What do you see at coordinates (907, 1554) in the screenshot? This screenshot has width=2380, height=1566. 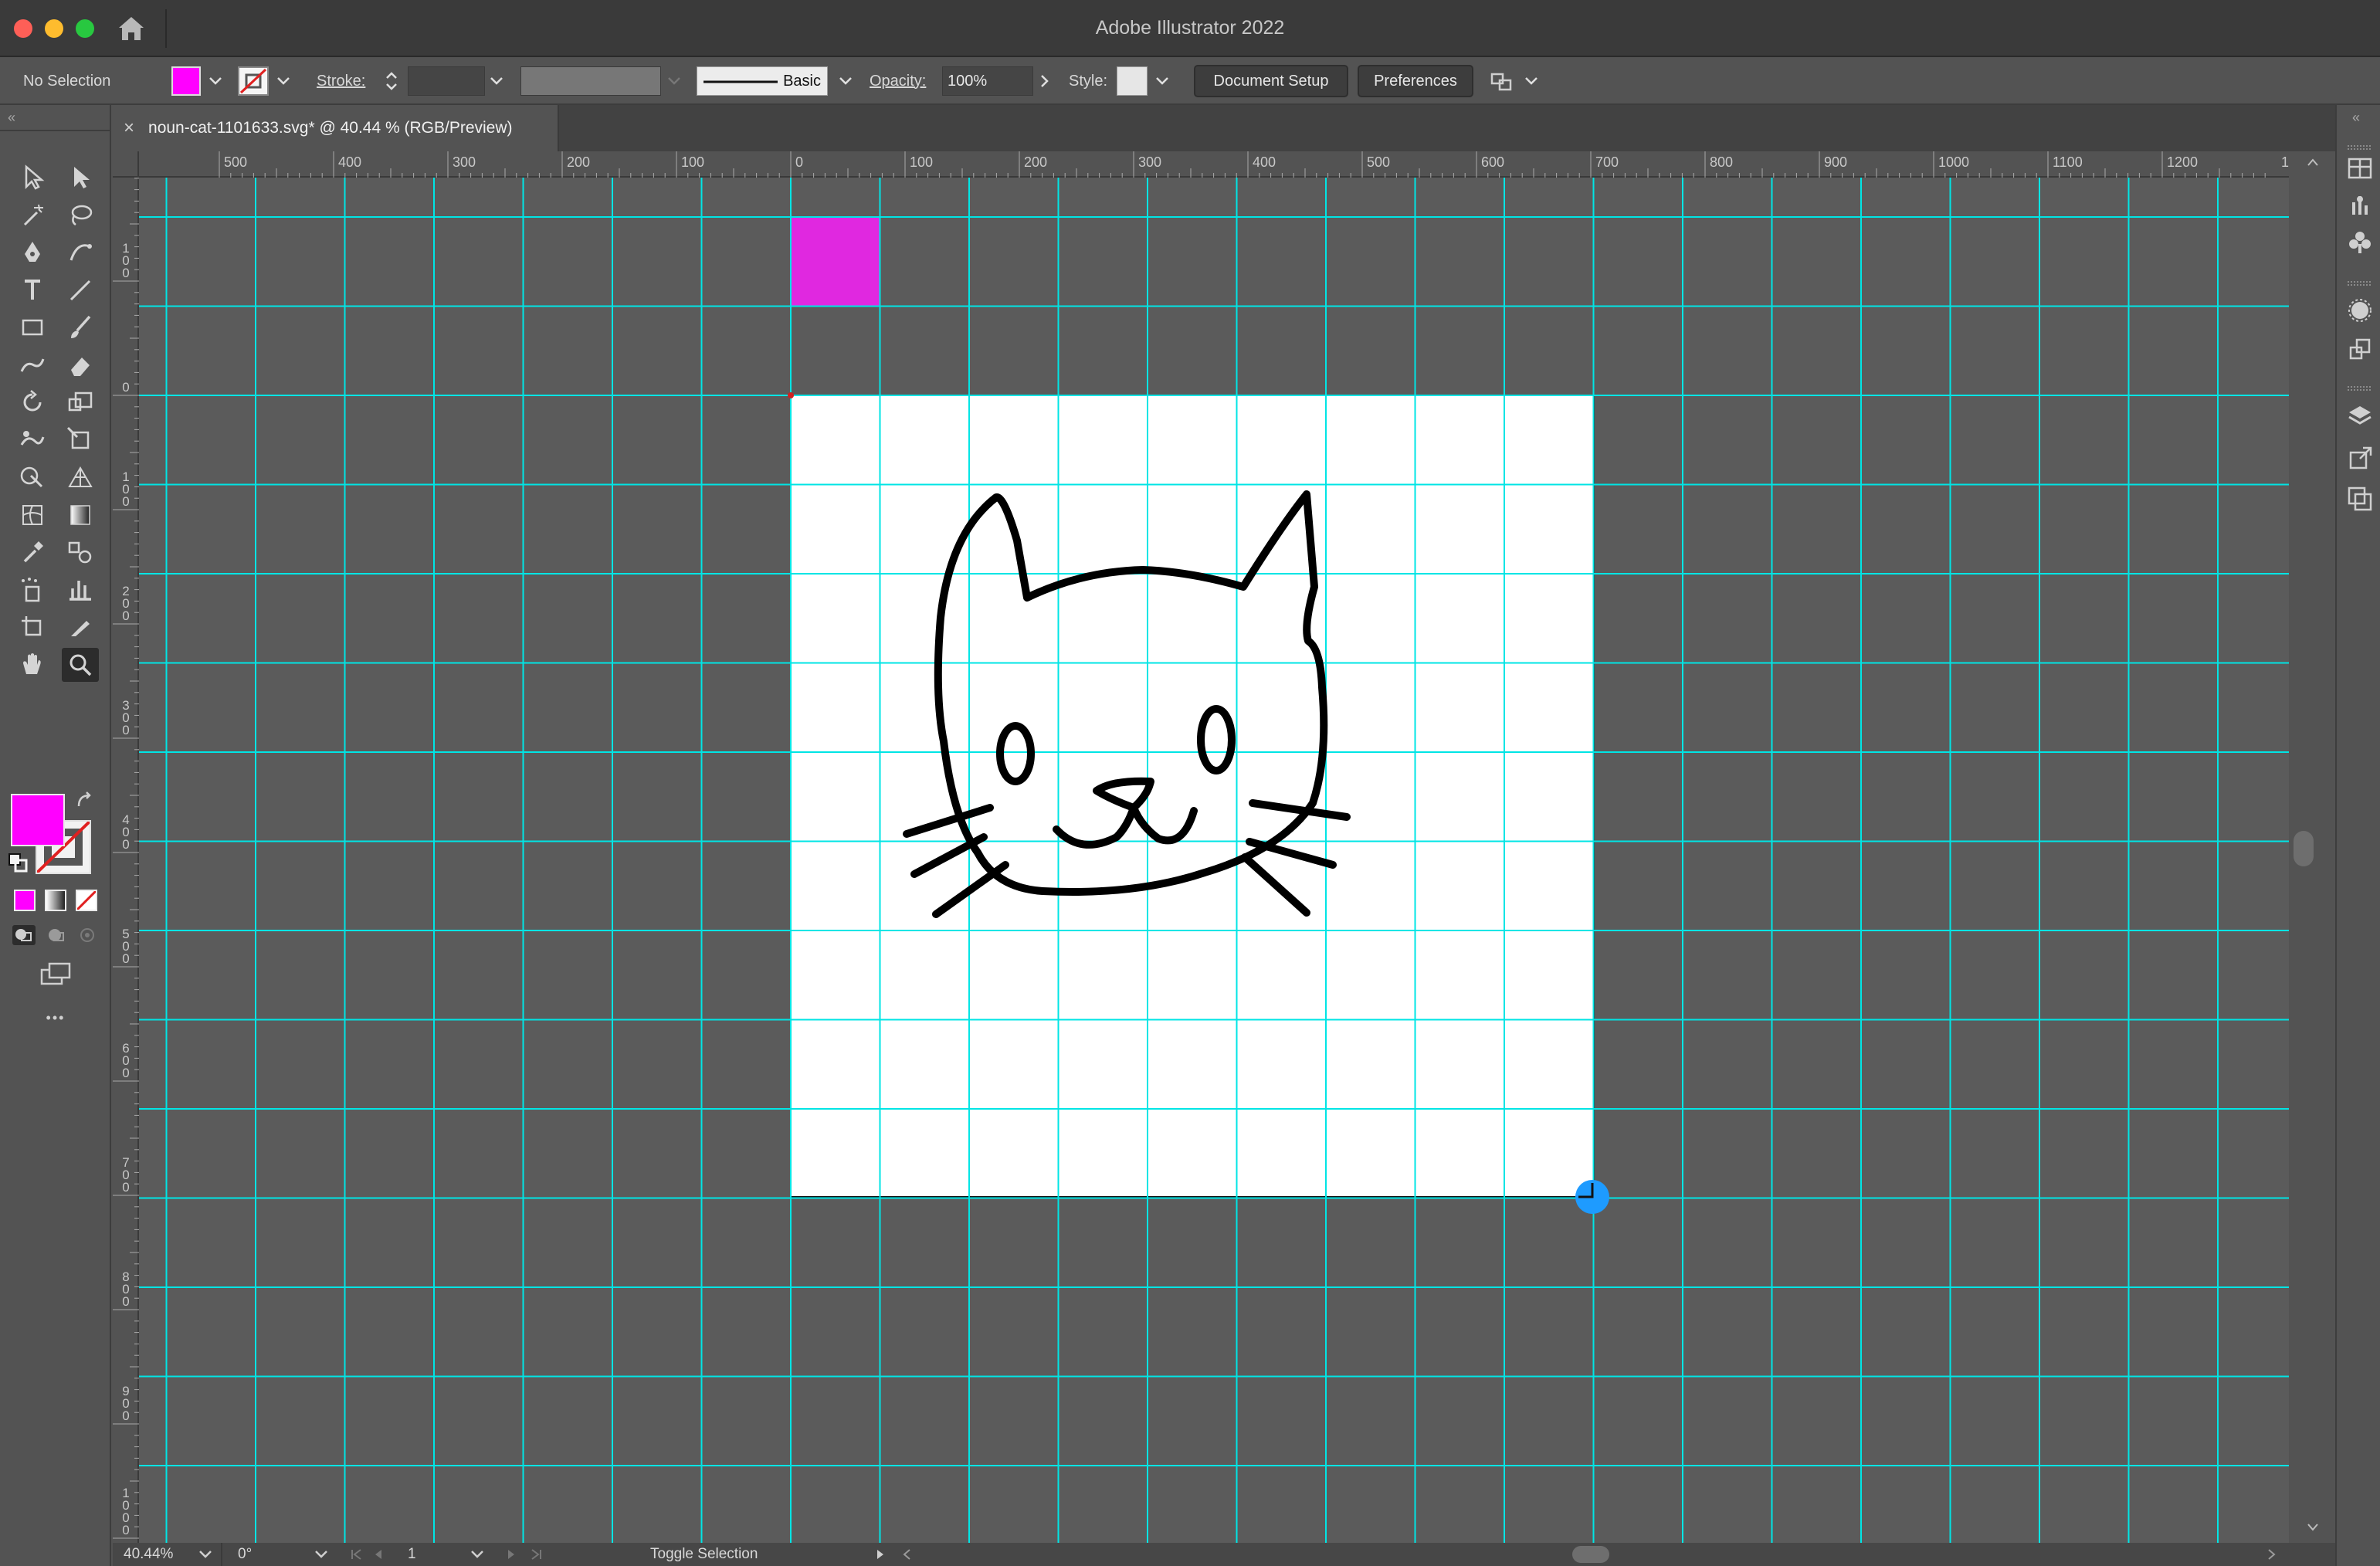 I see `scroll-left-icon` at bounding box center [907, 1554].